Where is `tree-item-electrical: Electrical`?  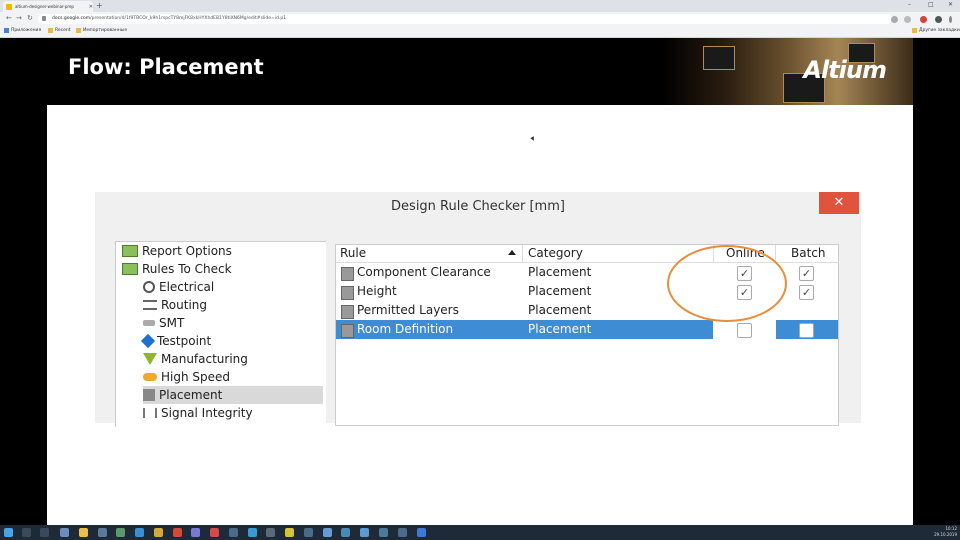 tree-item-electrical: Electrical is located at coordinates (178, 287).